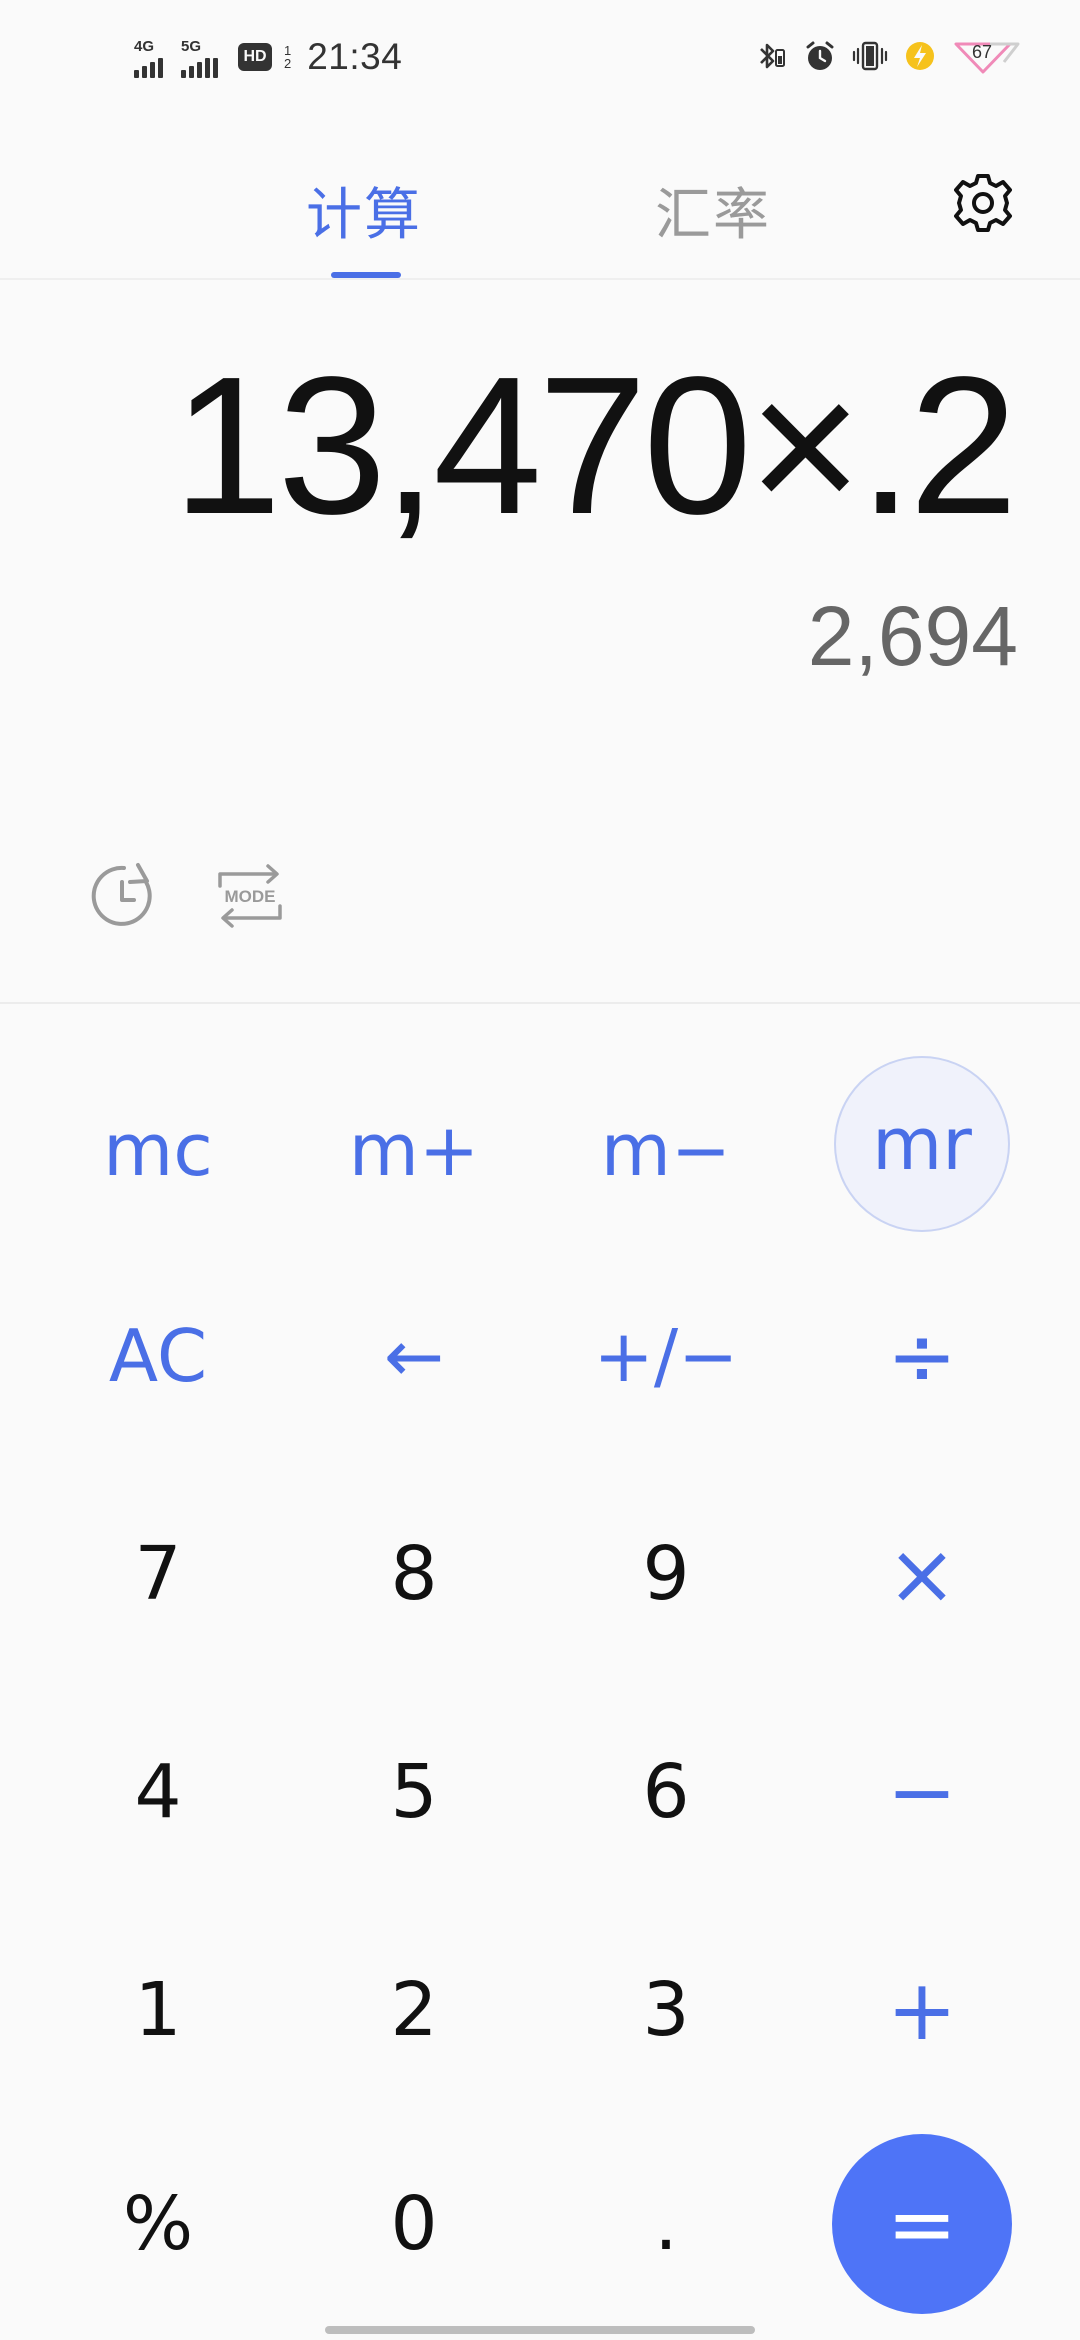 This screenshot has height=2340, width=1080. What do you see at coordinates (158, 1574) in the screenshot?
I see `digit-7-button: 7` at bounding box center [158, 1574].